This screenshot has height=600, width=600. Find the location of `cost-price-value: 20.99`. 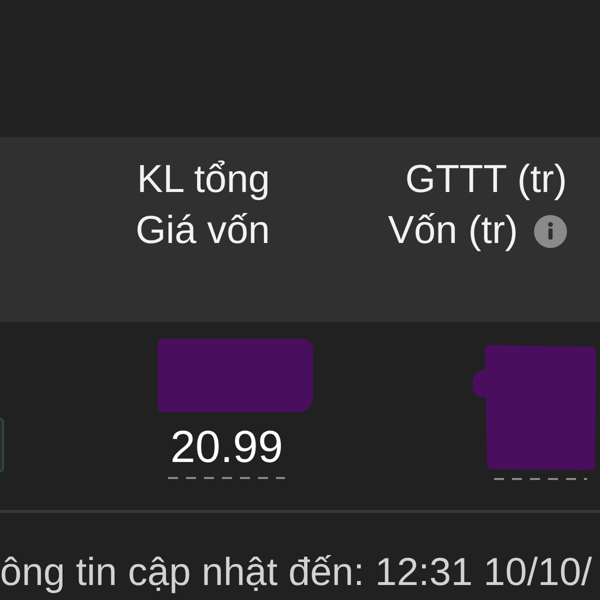

cost-price-value: 20.99 is located at coordinates (226, 447).